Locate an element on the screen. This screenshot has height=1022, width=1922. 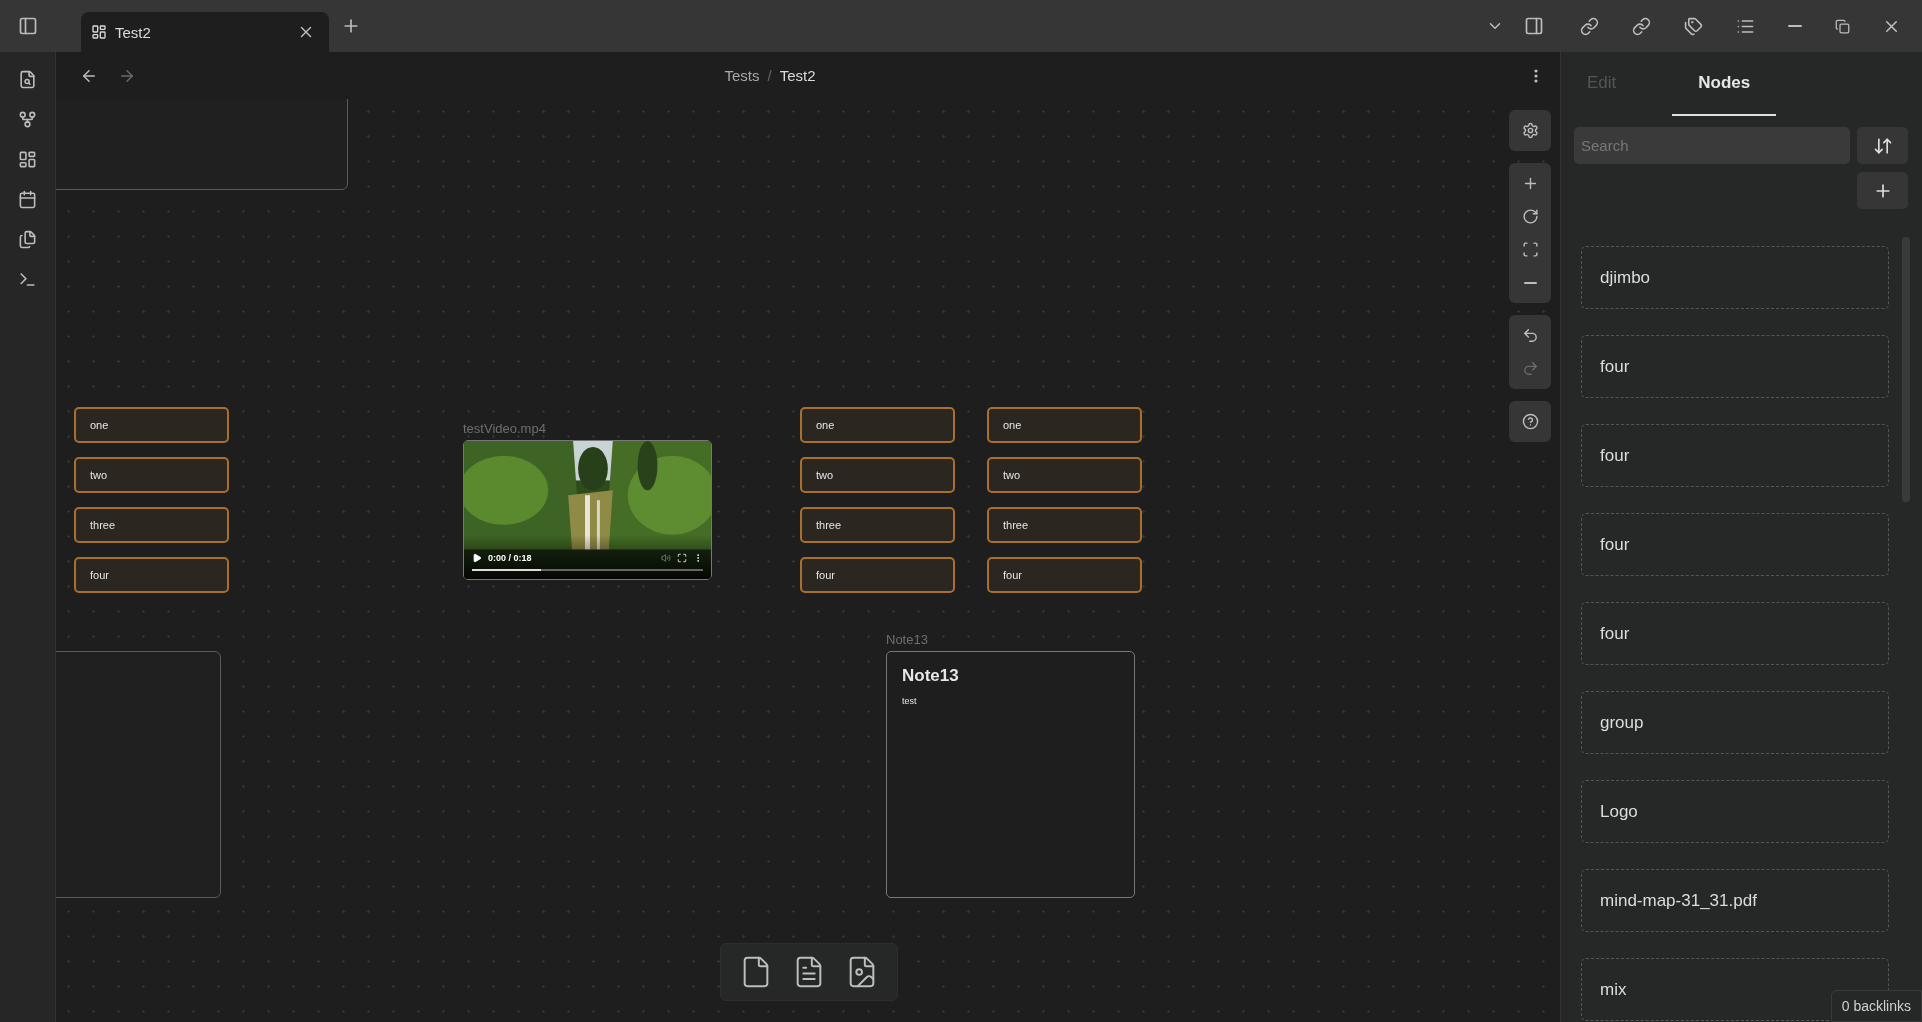
tags-icon is located at coordinates (1694, 26).